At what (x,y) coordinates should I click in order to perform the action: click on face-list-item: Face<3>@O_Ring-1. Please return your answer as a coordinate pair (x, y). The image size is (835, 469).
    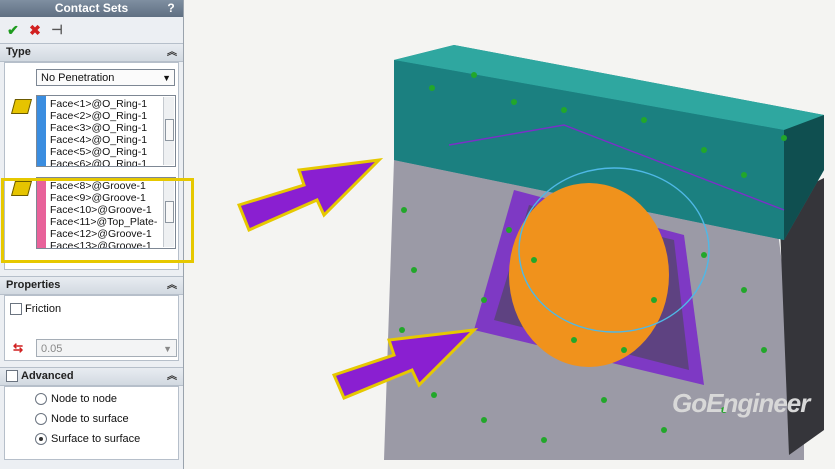
    Looking at the image, I should click on (106, 128).